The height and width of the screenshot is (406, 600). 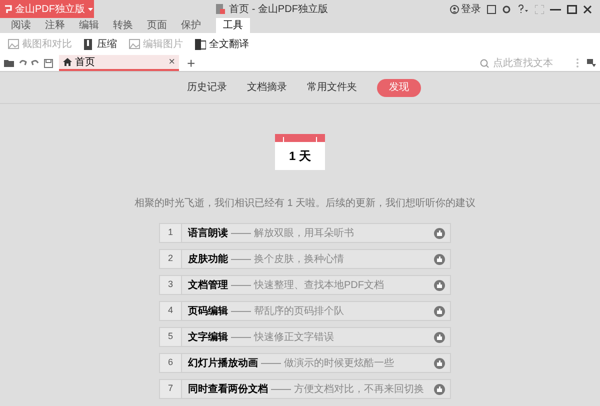 What do you see at coordinates (221, 9) in the screenshot?
I see `document-icon` at bounding box center [221, 9].